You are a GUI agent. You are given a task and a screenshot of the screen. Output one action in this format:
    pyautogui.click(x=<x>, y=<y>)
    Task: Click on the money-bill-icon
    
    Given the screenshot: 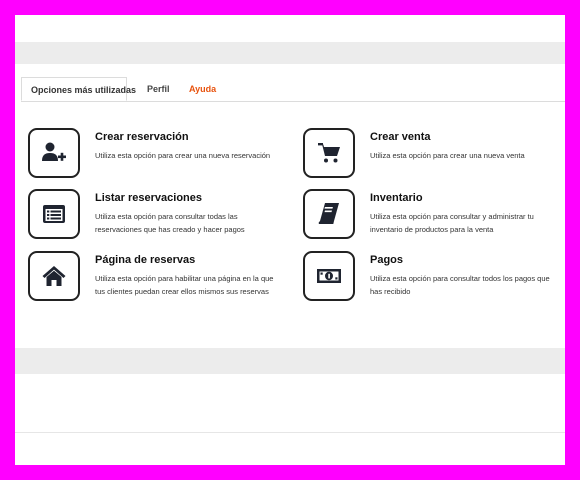 What is the action you would take?
    pyautogui.click(x=329, y=276)
    